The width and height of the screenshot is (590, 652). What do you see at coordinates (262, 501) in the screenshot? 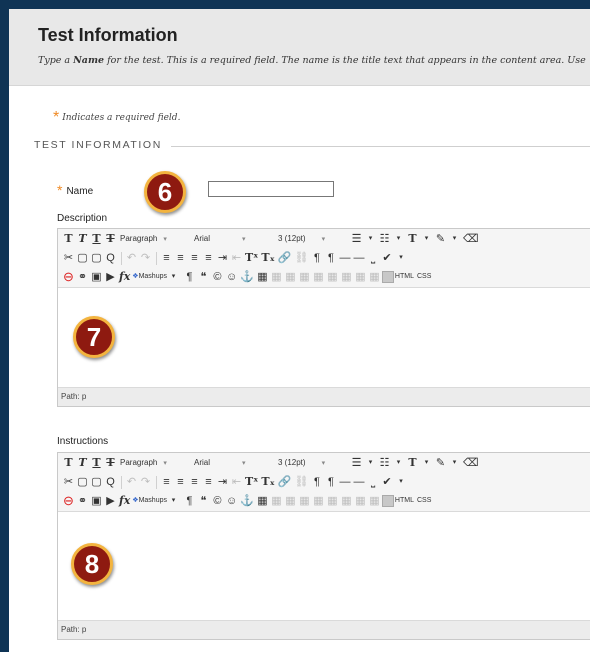
I see `insert-table-icon: ▦` at bounding box center [262, 501].